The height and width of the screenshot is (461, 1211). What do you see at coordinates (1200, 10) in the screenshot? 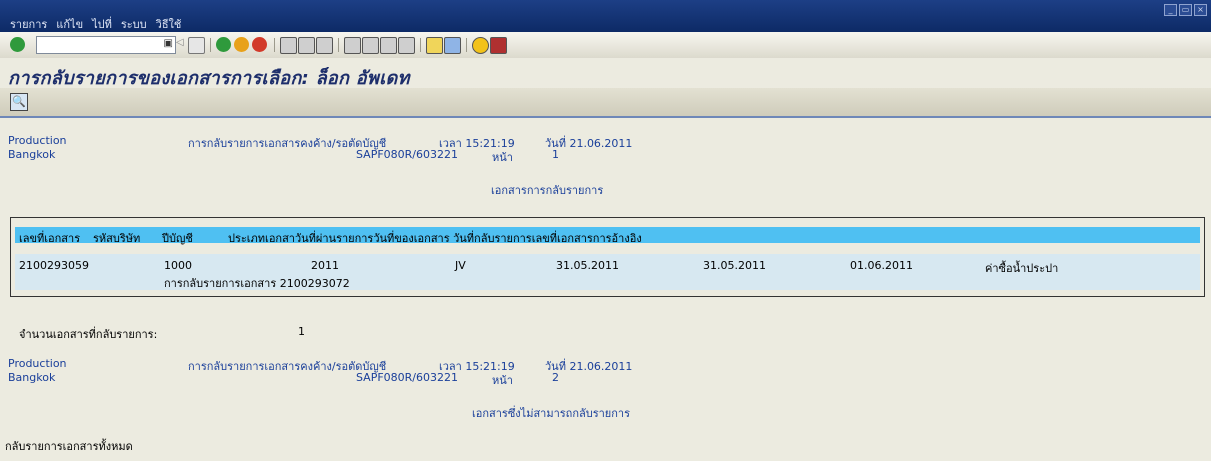
I see `close-window-icon: ×` at bounding box center [1200, 10].